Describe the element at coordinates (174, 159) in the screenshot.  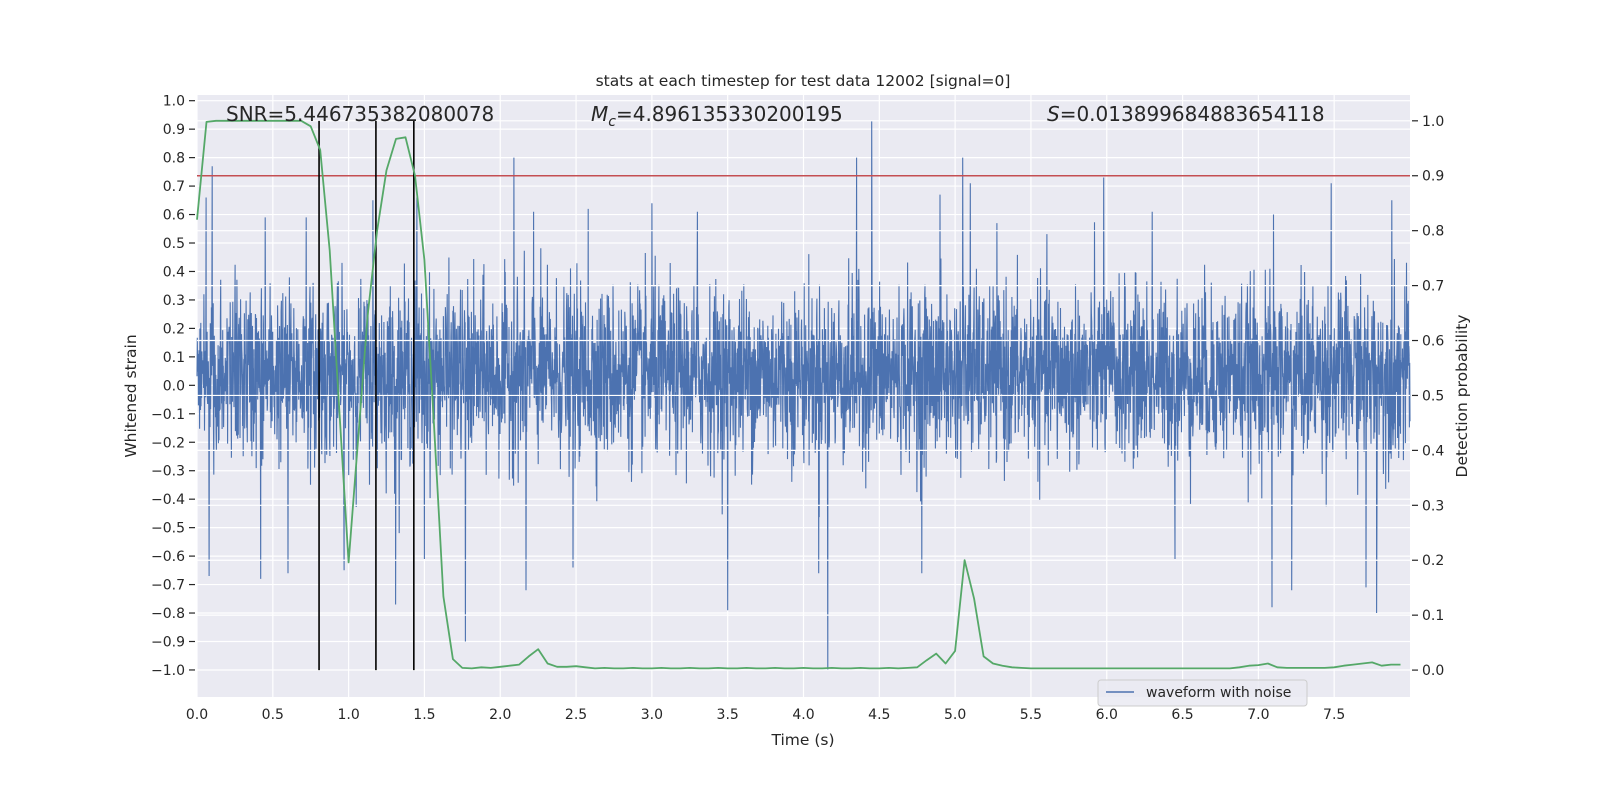
I see `y-left-tick-label: 0.8` at that location.